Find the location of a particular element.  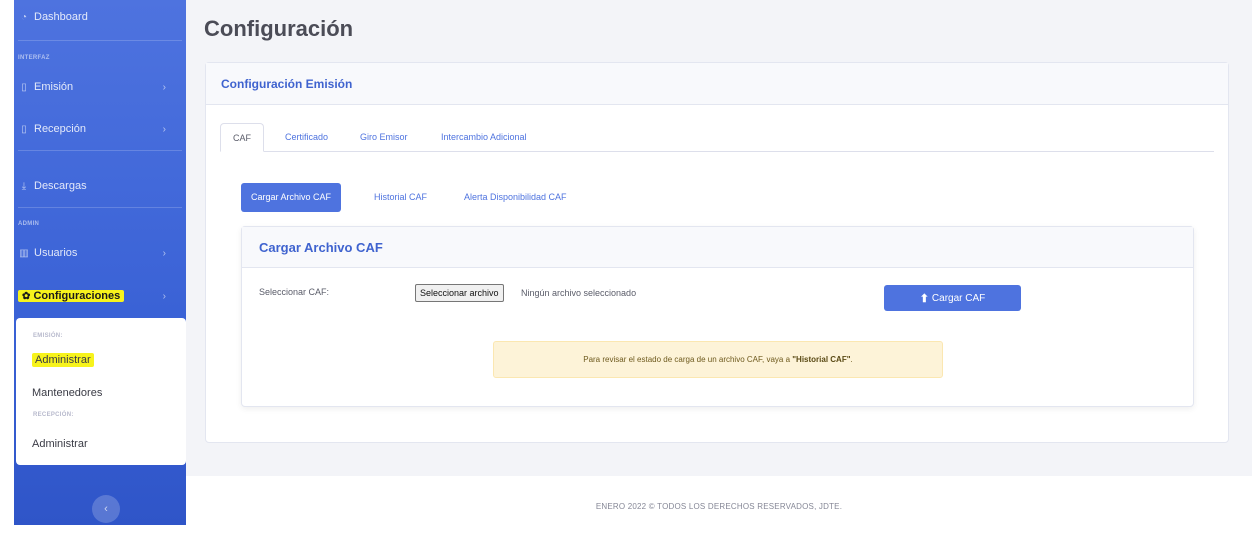

sidebar-item-configuraciones: ✿ Configuraciones › is located at coordinates (100, 296).